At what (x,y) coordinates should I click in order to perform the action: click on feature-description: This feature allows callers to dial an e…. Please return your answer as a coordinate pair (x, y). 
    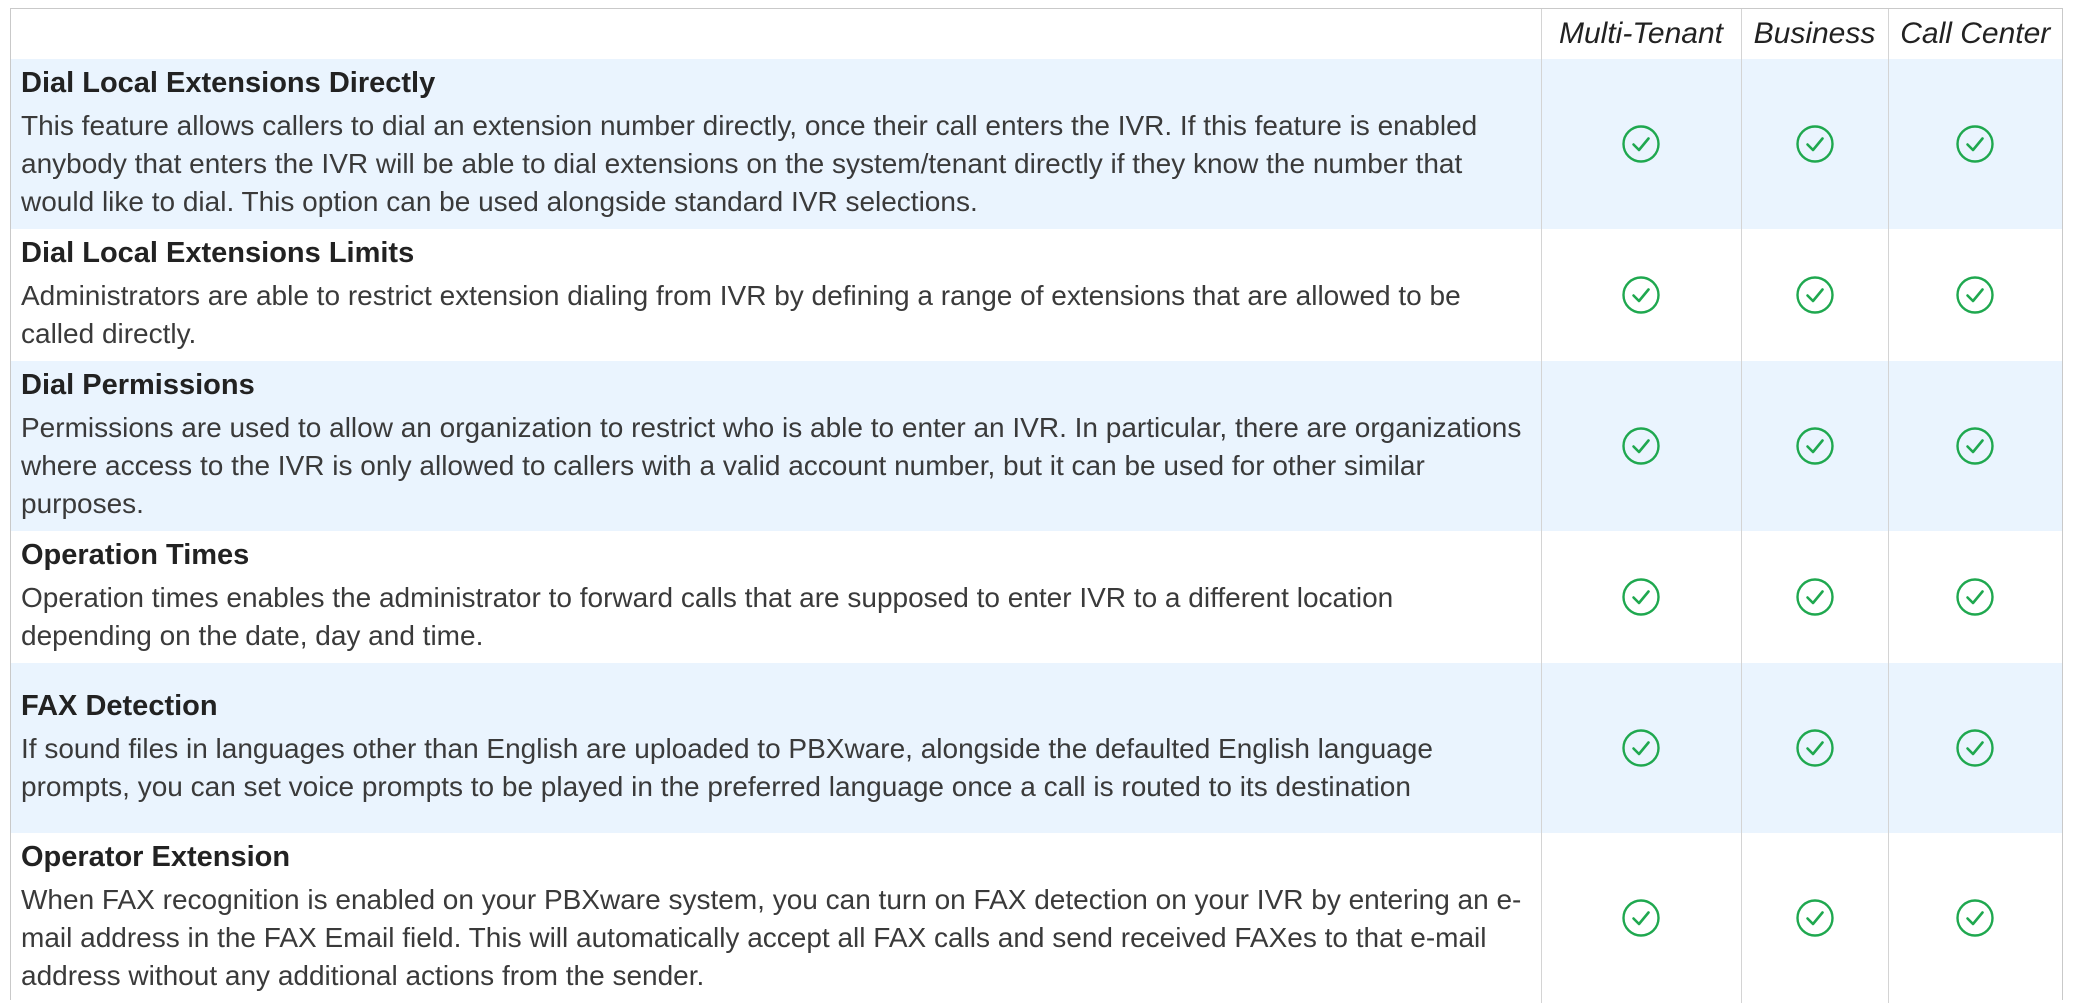
    Looking at the image, I should click on (749, 163).